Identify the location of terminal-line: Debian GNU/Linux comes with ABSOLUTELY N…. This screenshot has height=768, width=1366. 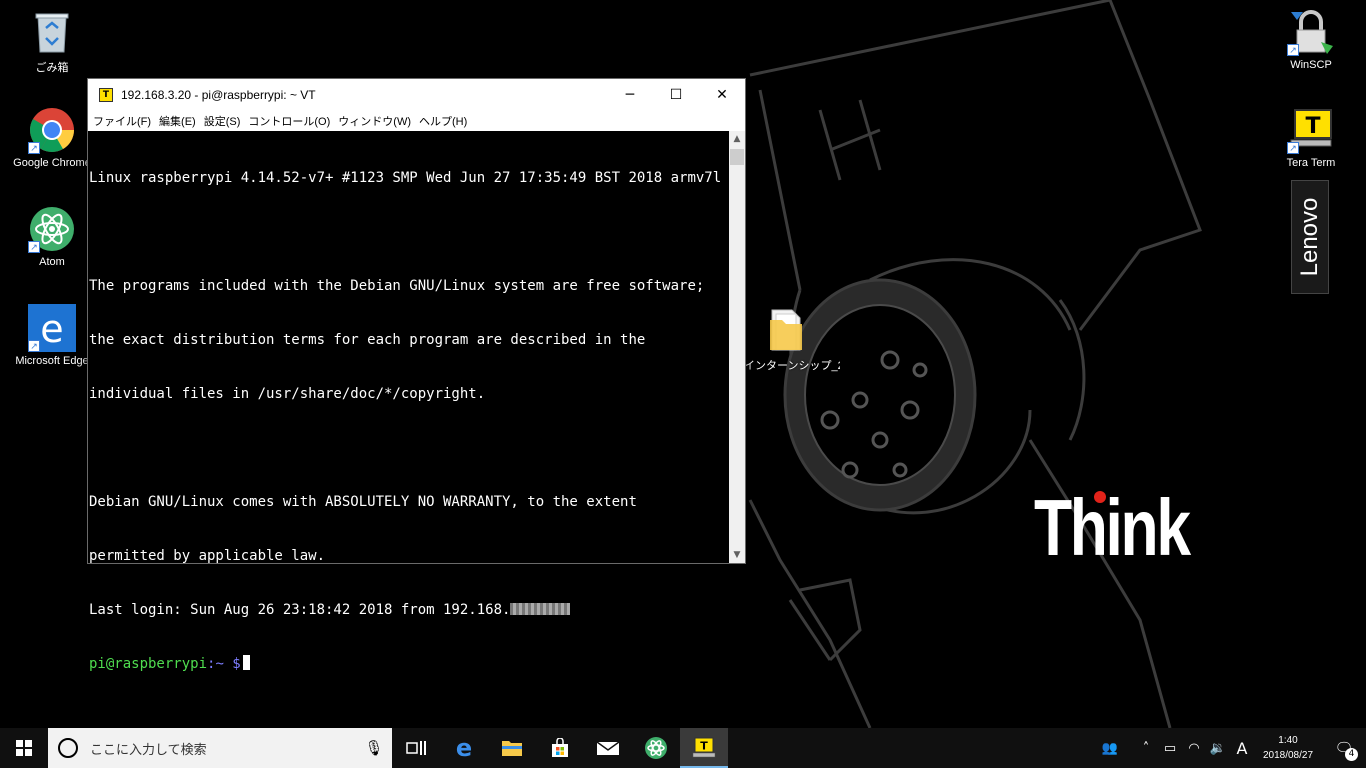
(363, 502).